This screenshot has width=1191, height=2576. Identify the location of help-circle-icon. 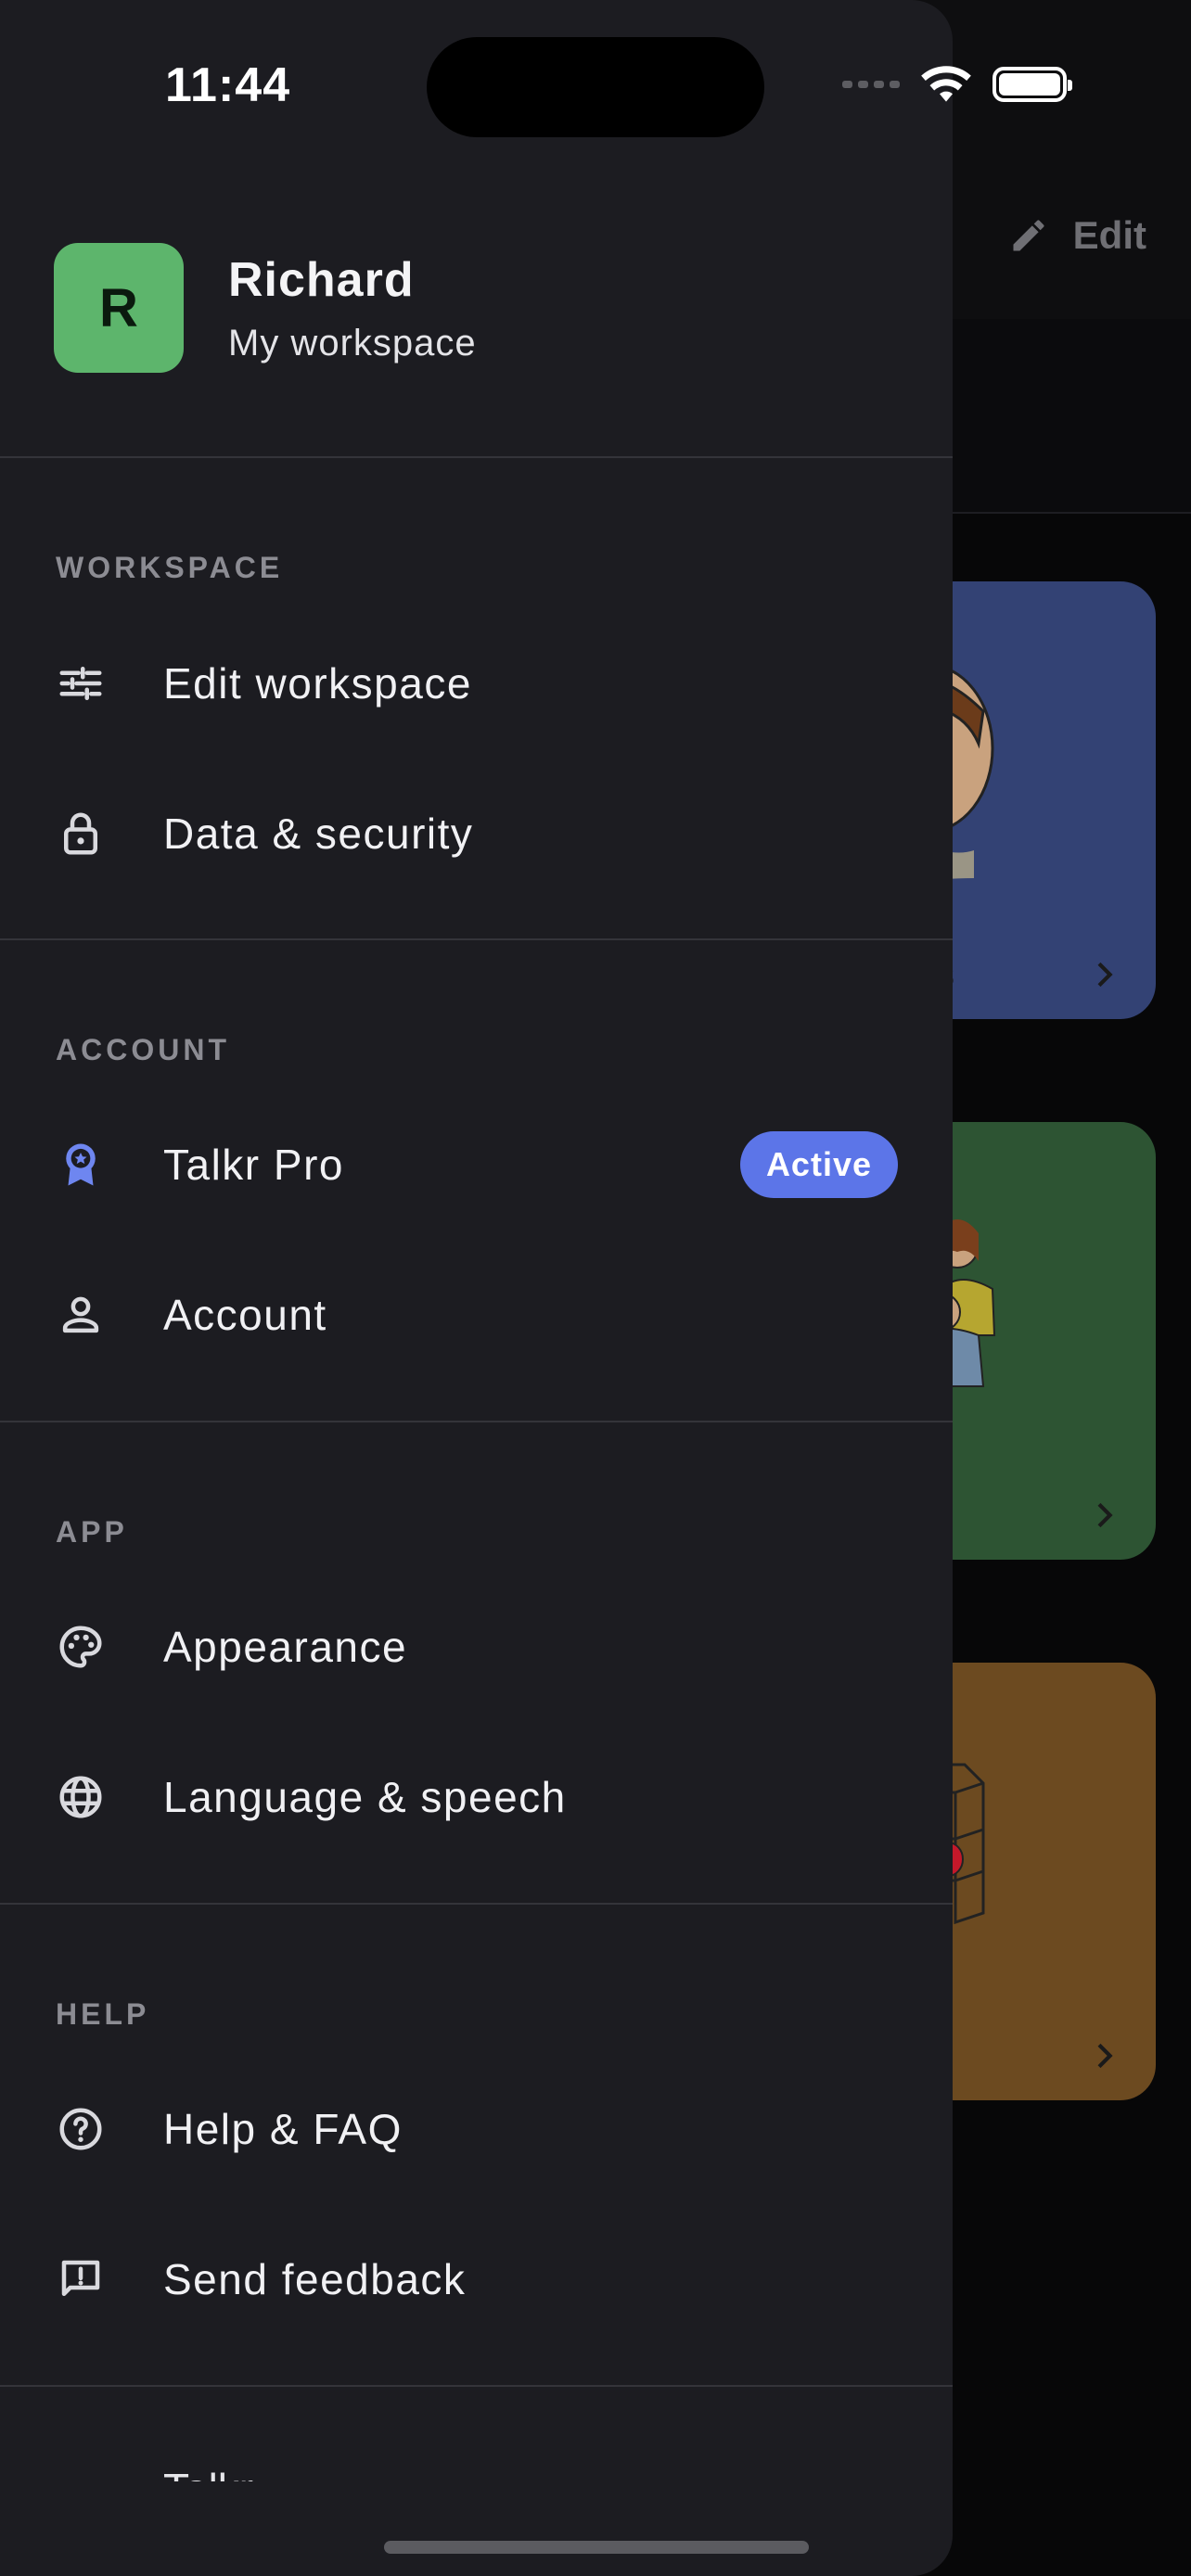
(81, 2129).